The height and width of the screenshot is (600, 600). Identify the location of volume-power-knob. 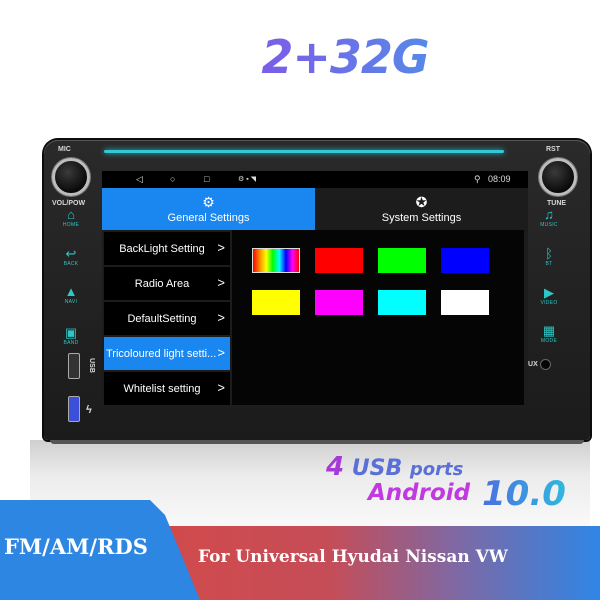
(71, 177).